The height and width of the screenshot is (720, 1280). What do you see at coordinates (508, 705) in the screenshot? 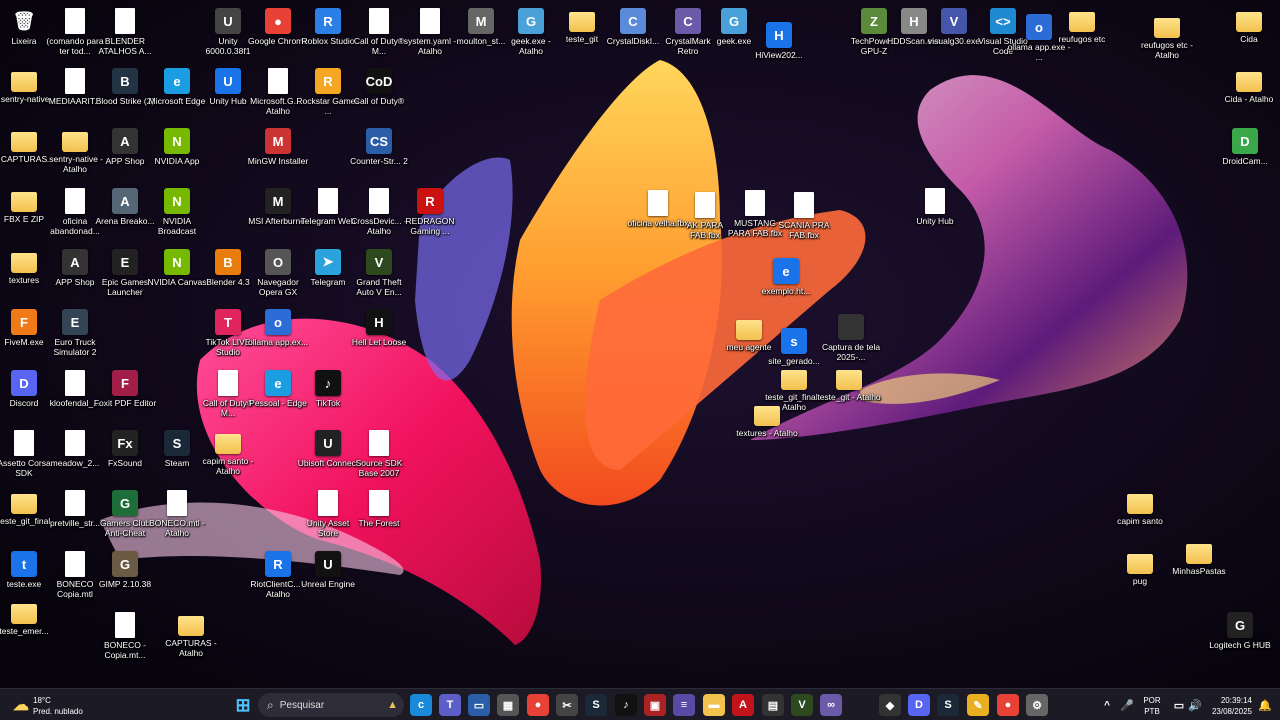
I see `taskbar-calculator-icon: ▦` at bounding box center [508, 705].